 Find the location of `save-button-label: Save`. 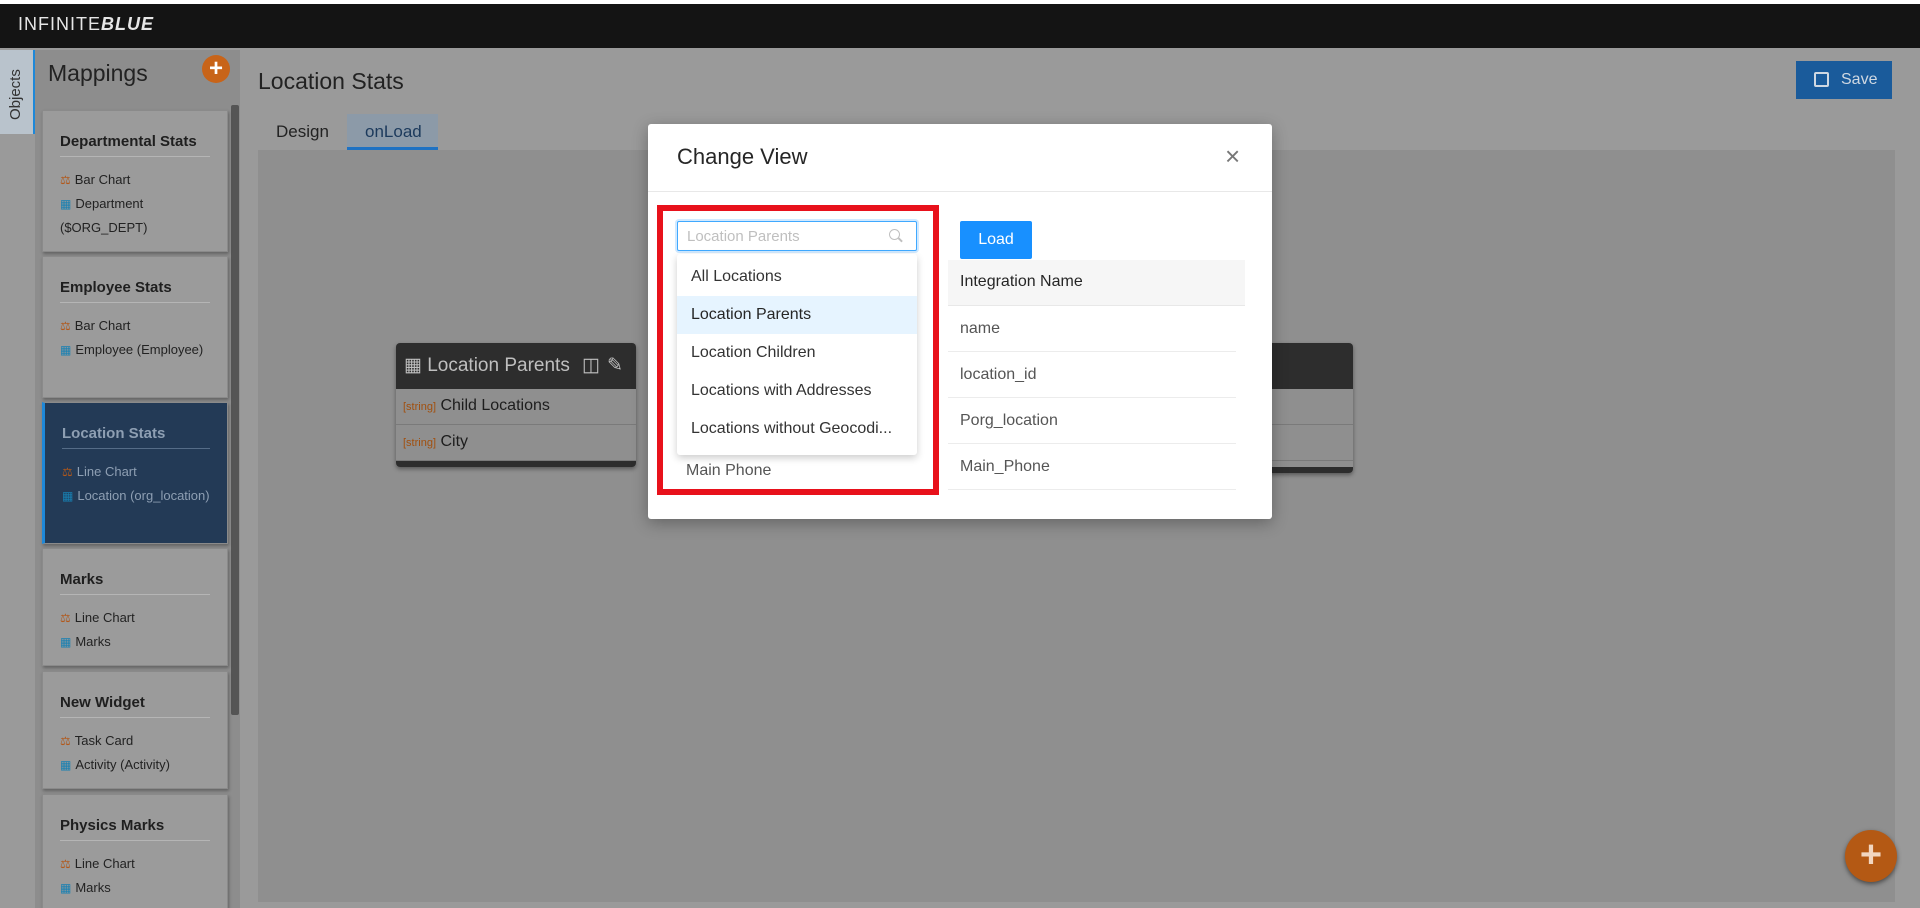

save-button-label: Save is located at coordinates (1859, 79).